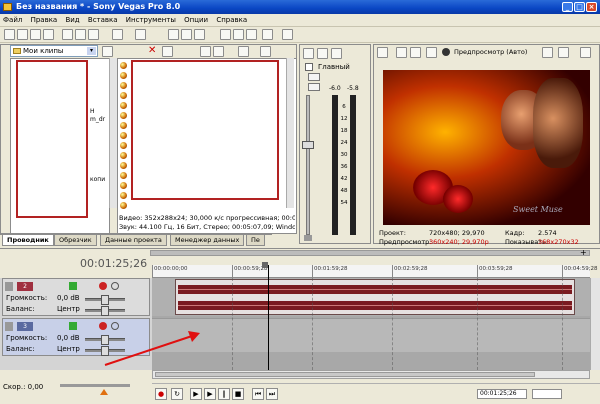 The width and height of the screenshot is (600, 404). What do you see at coordinates (186, 34) in the screenshot?
I see `snap-icon` at bounding box center [186, 34].